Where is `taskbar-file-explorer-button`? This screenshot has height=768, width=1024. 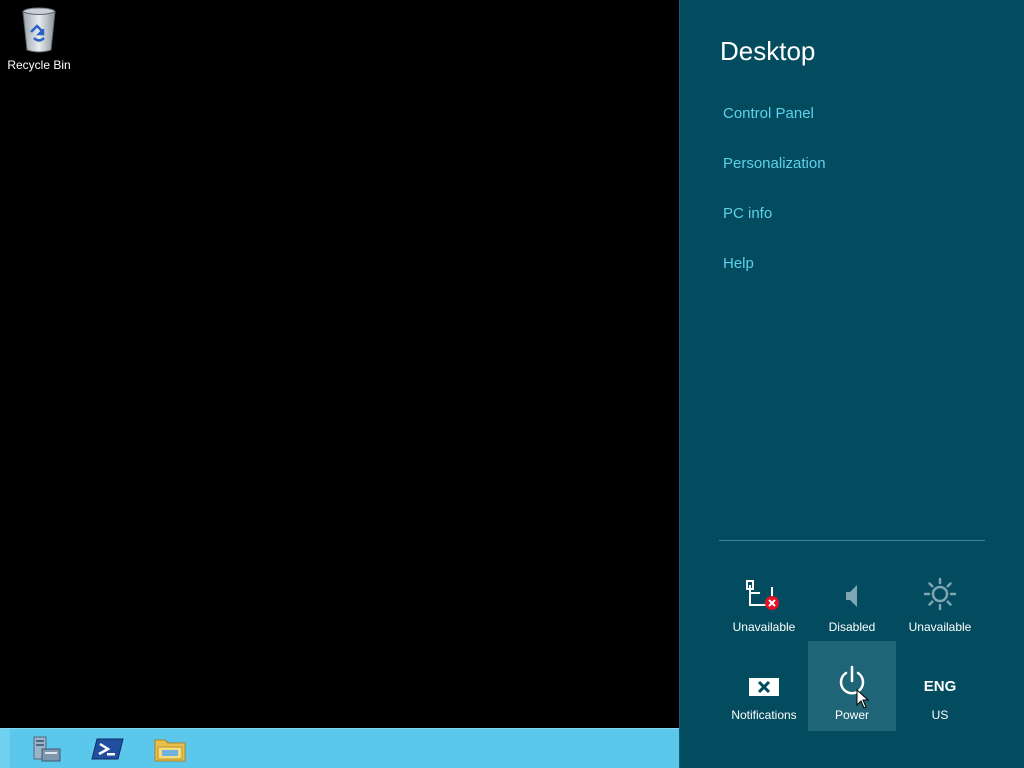 taskbar-file-explorer-button is located at coordinates (170, 748).